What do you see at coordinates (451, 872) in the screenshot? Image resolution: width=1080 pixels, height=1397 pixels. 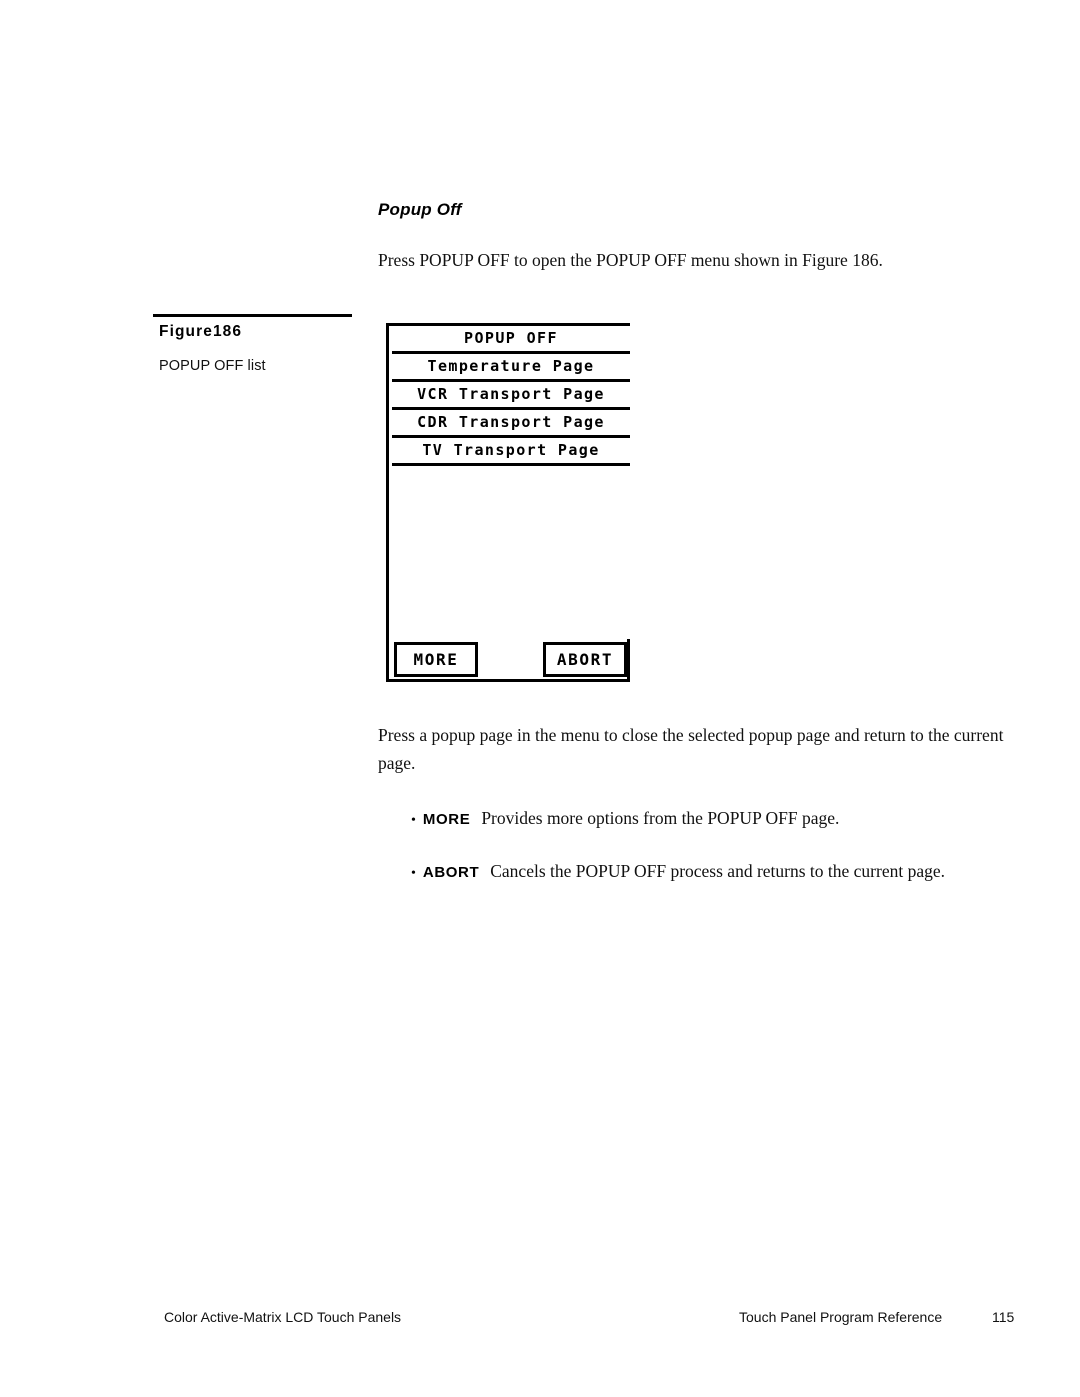 I see `bullet-term-label: ABORT` at bounding box center [451, 872].